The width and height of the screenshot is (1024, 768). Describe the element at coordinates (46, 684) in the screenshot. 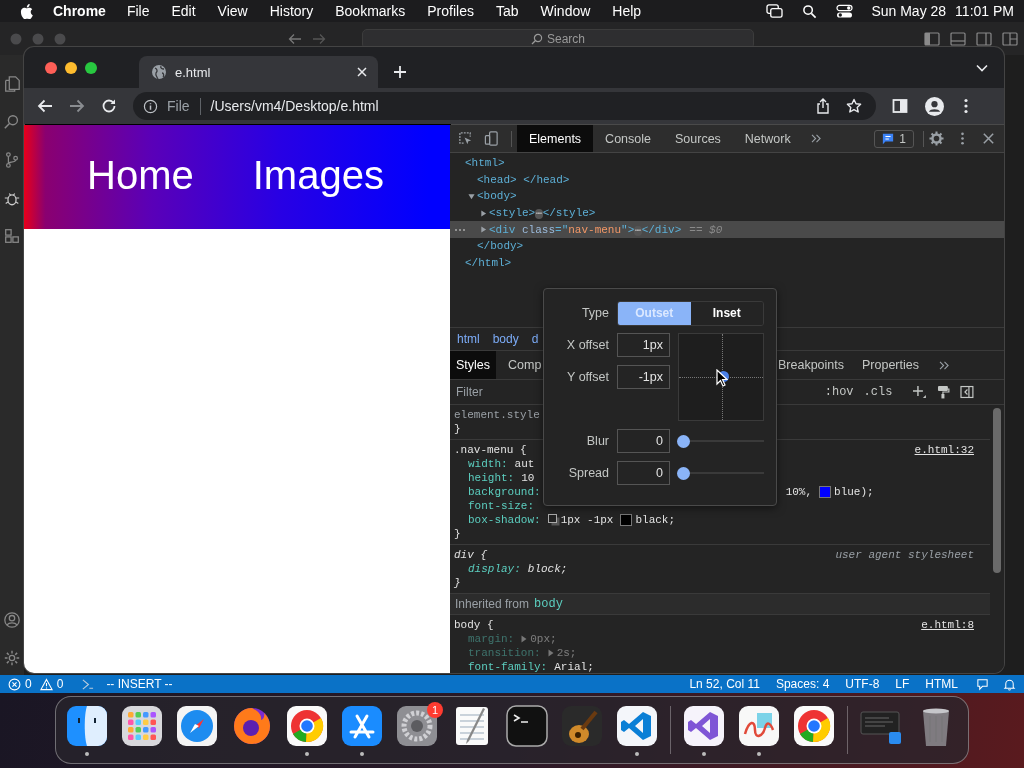

I see `warning-icon` at that location.